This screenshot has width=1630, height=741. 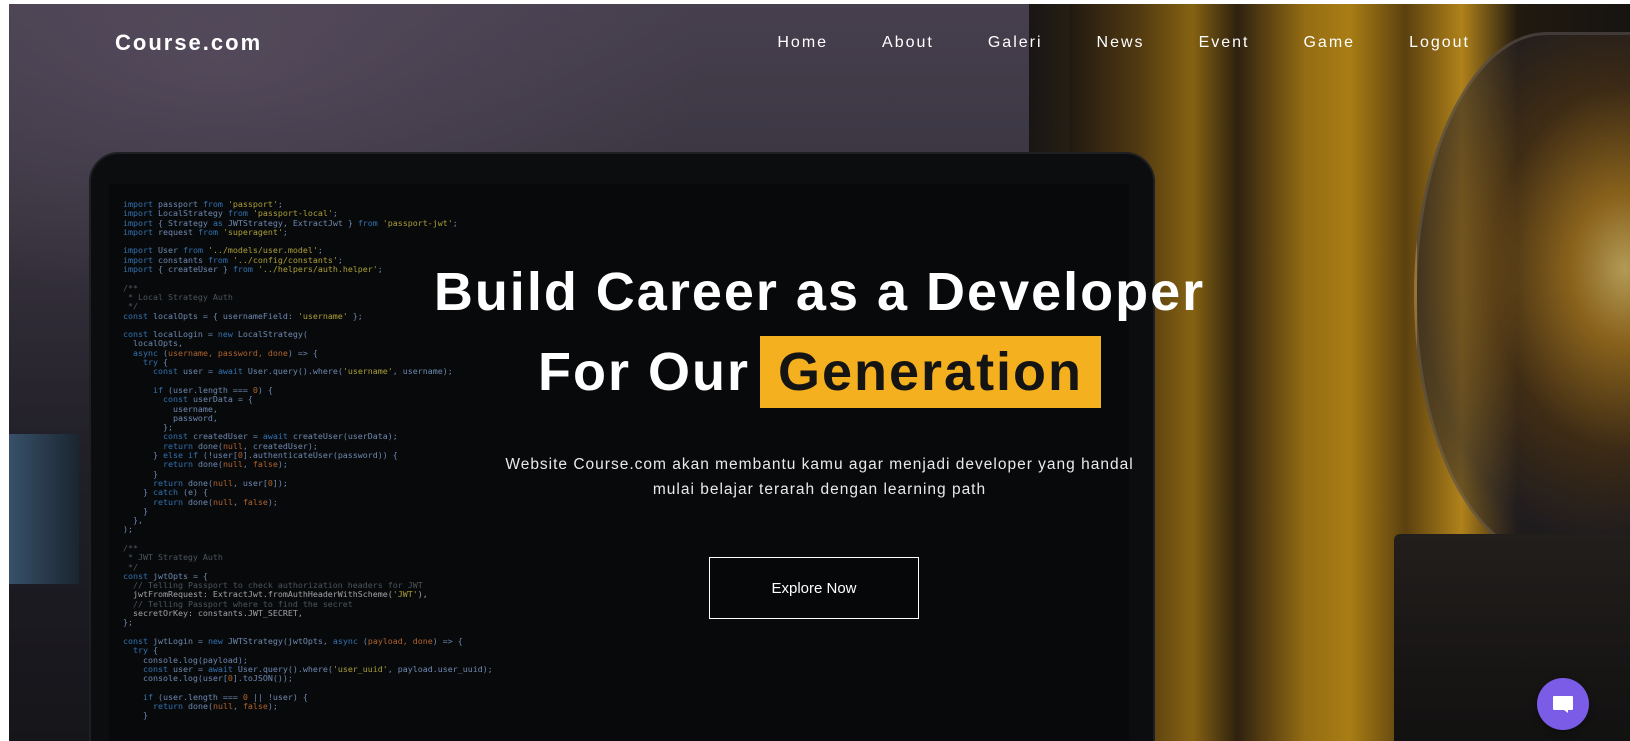 I want to click on hero-title-line2: For Our Generation, so click(x=819, y=372).